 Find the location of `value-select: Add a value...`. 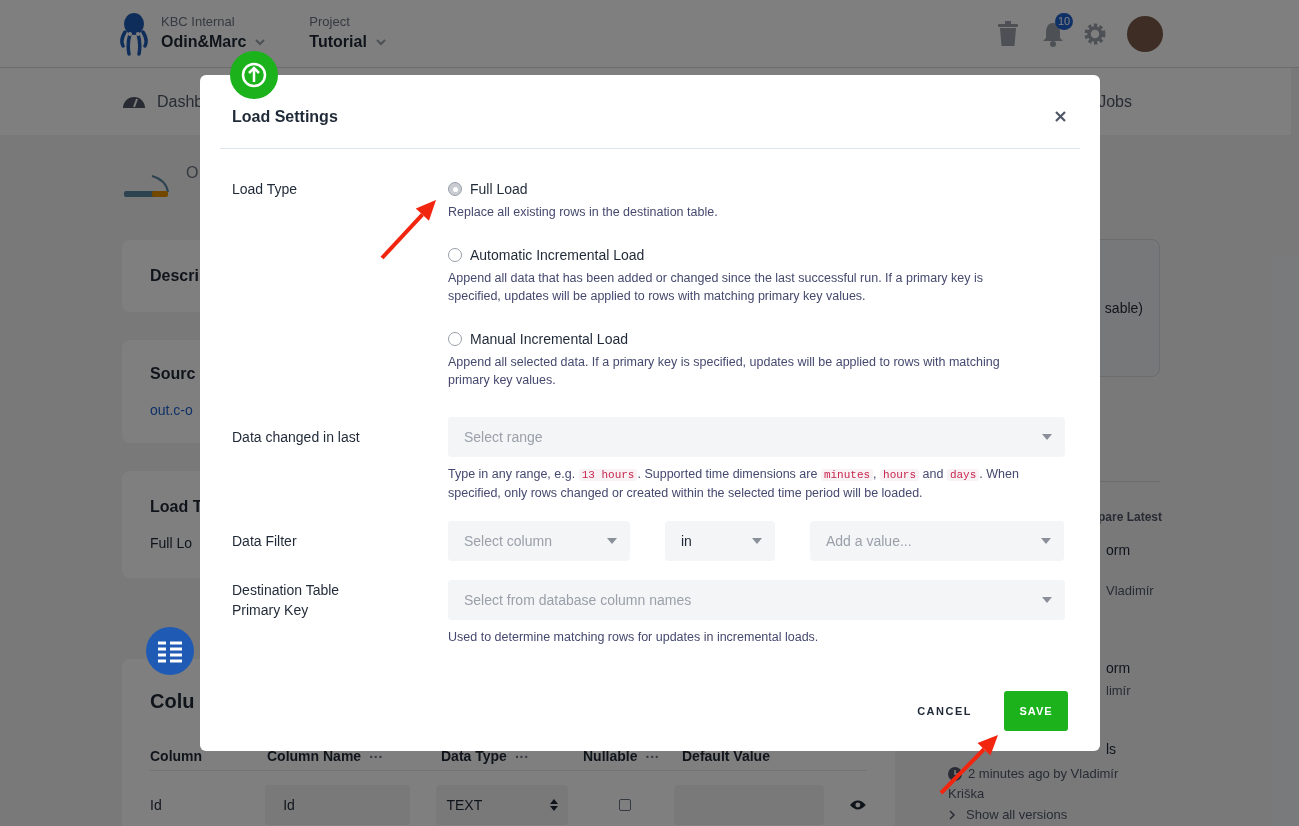

value-select: Add a value... is located at coordinates (937, 541).